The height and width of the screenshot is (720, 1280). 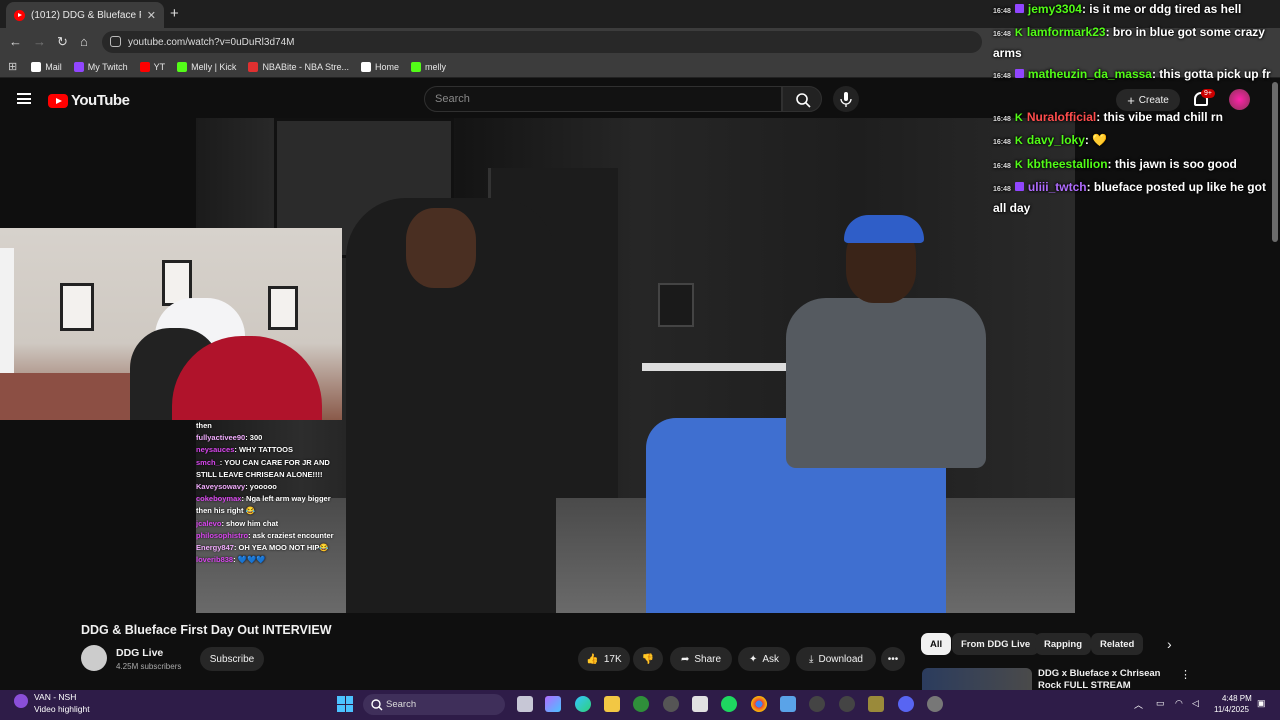 I want to click on sparkle-icon: ✦, so click(x=753, y=659).